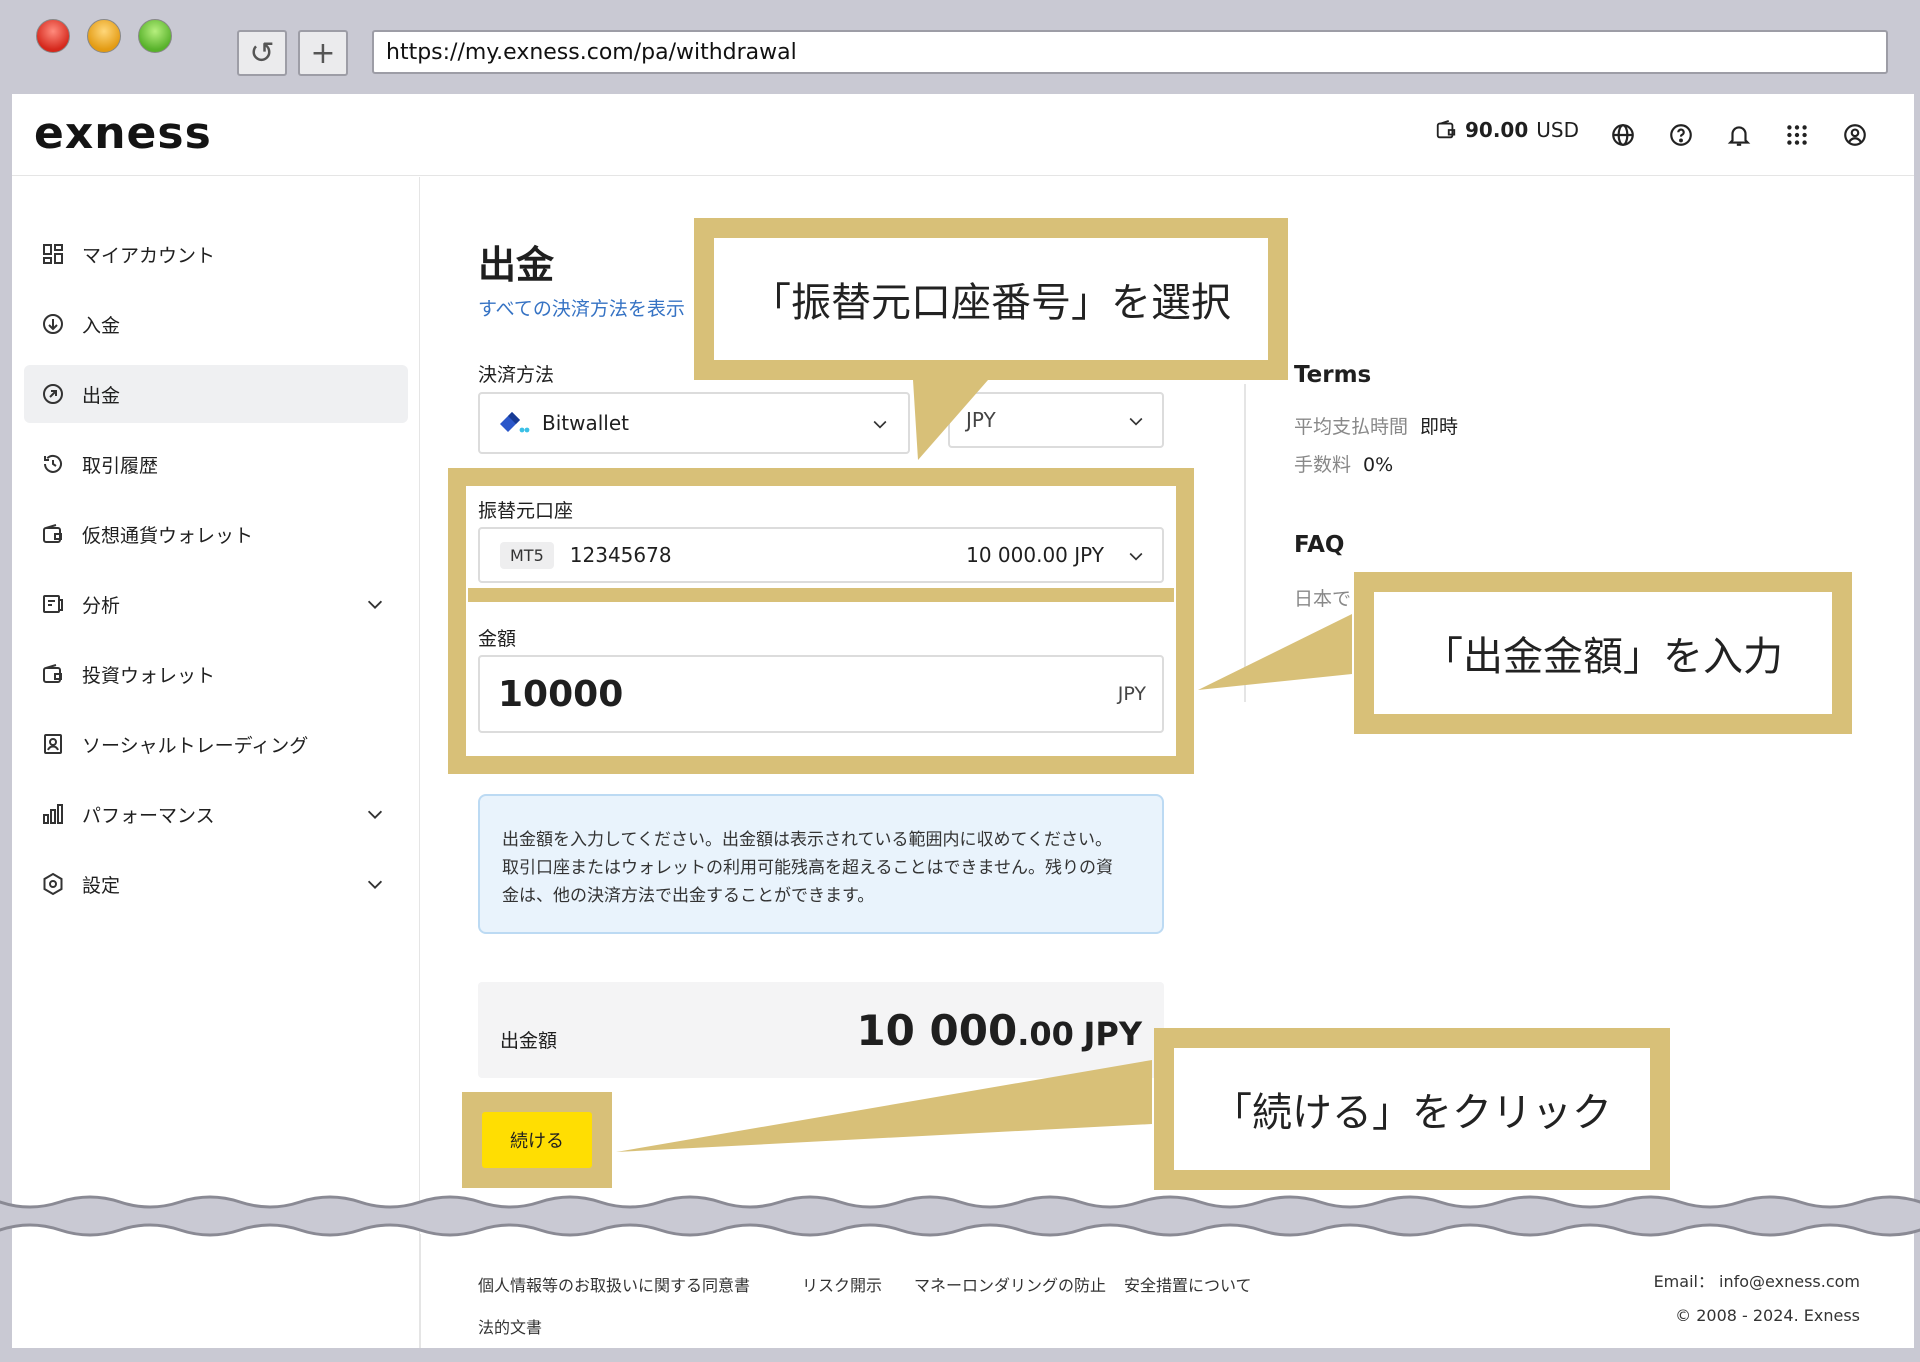 This screenshot has height=1362, width=1920. What do you see at coordinates (510, 1326) in the screenshot?
I see `footer-link-legal: 法的文書` at bounding box center [510, 1326].